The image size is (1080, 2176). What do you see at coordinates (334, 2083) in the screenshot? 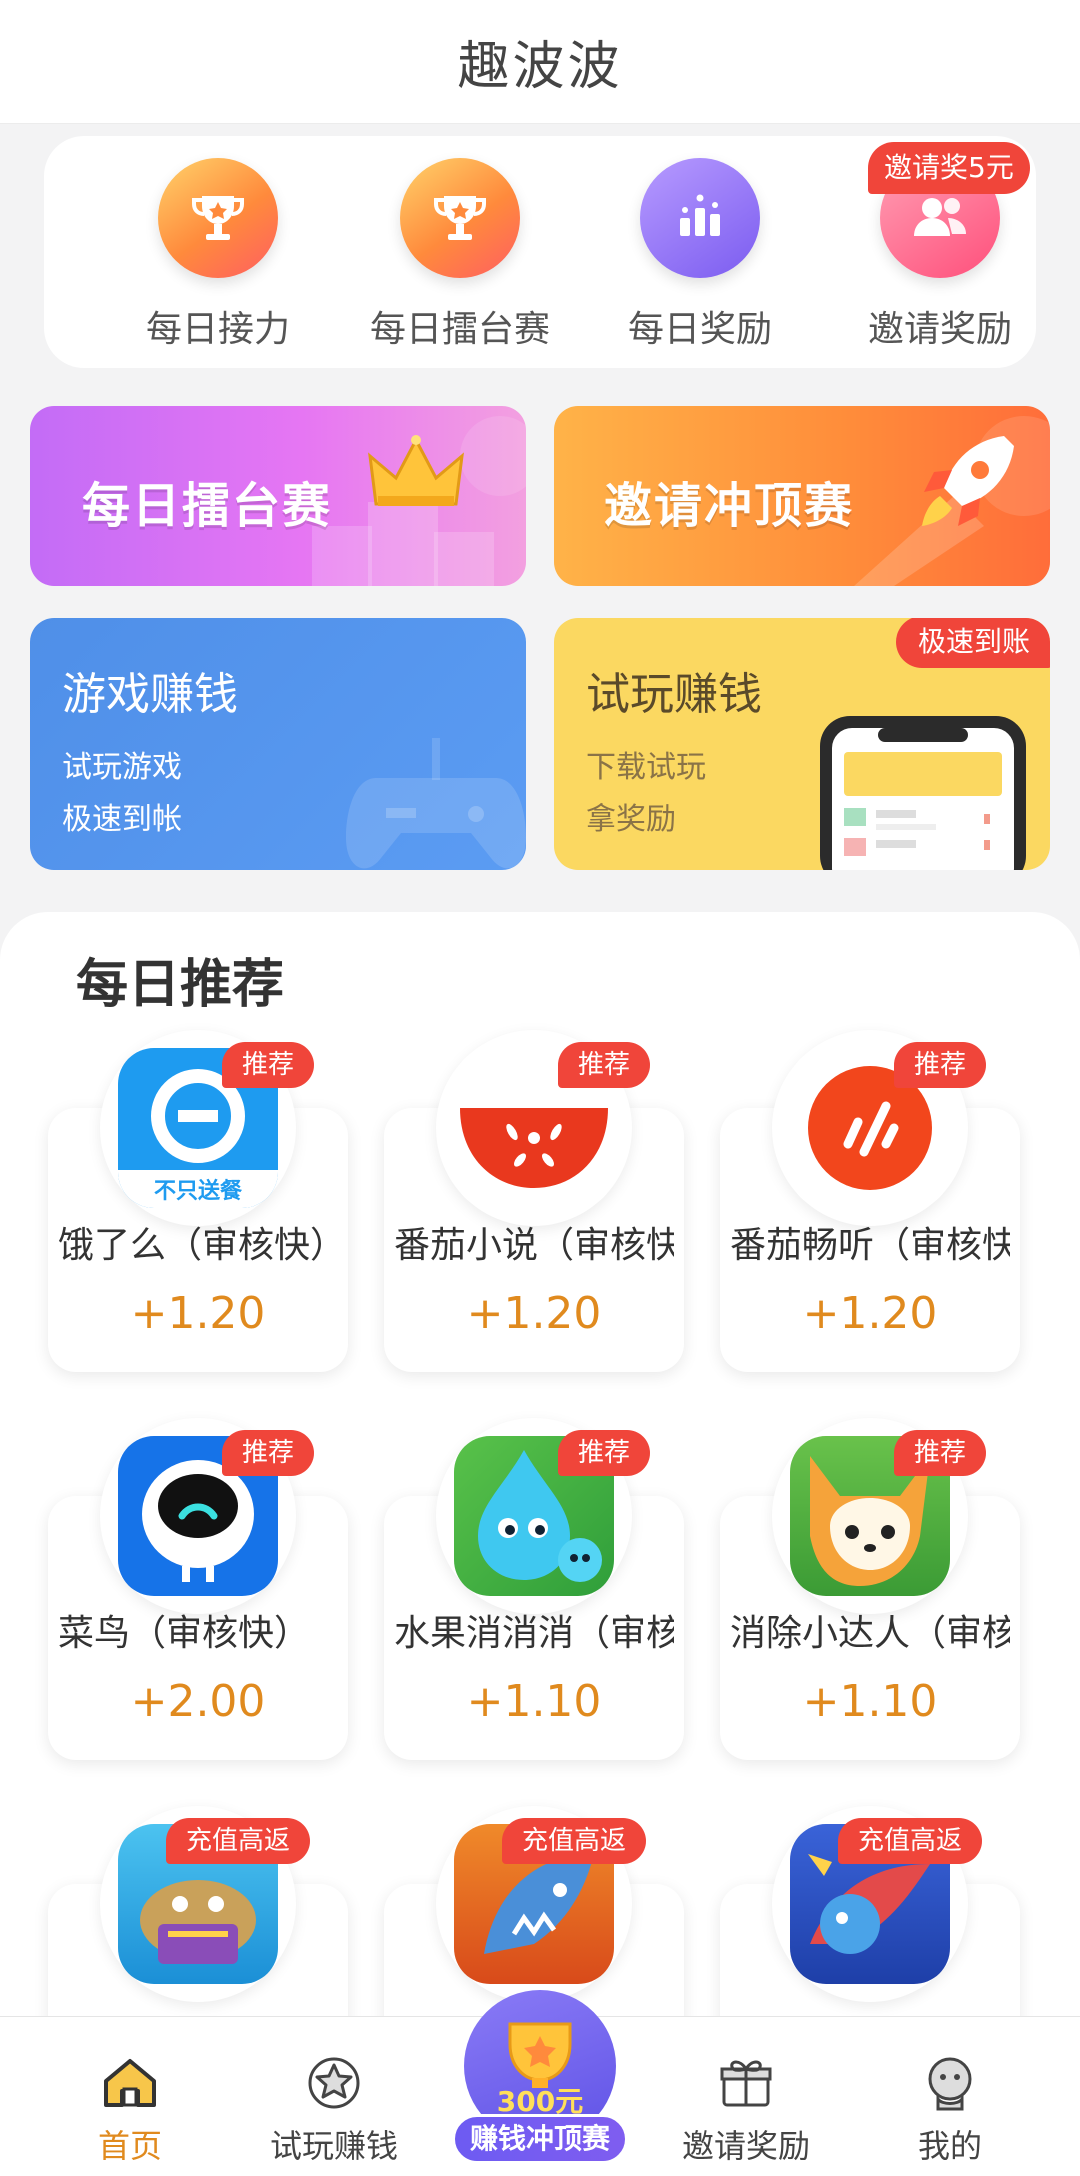
I see `star-icon` at bounding box center [334, 2083].